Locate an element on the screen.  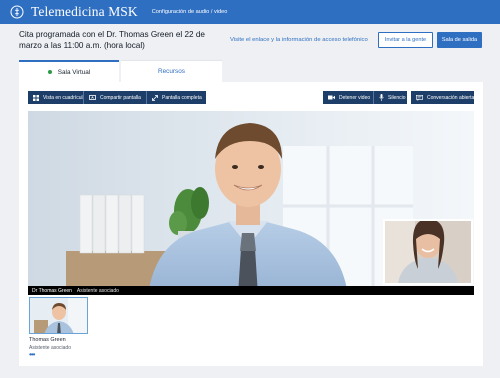
grid-icon is located at coordinates (36, 97).